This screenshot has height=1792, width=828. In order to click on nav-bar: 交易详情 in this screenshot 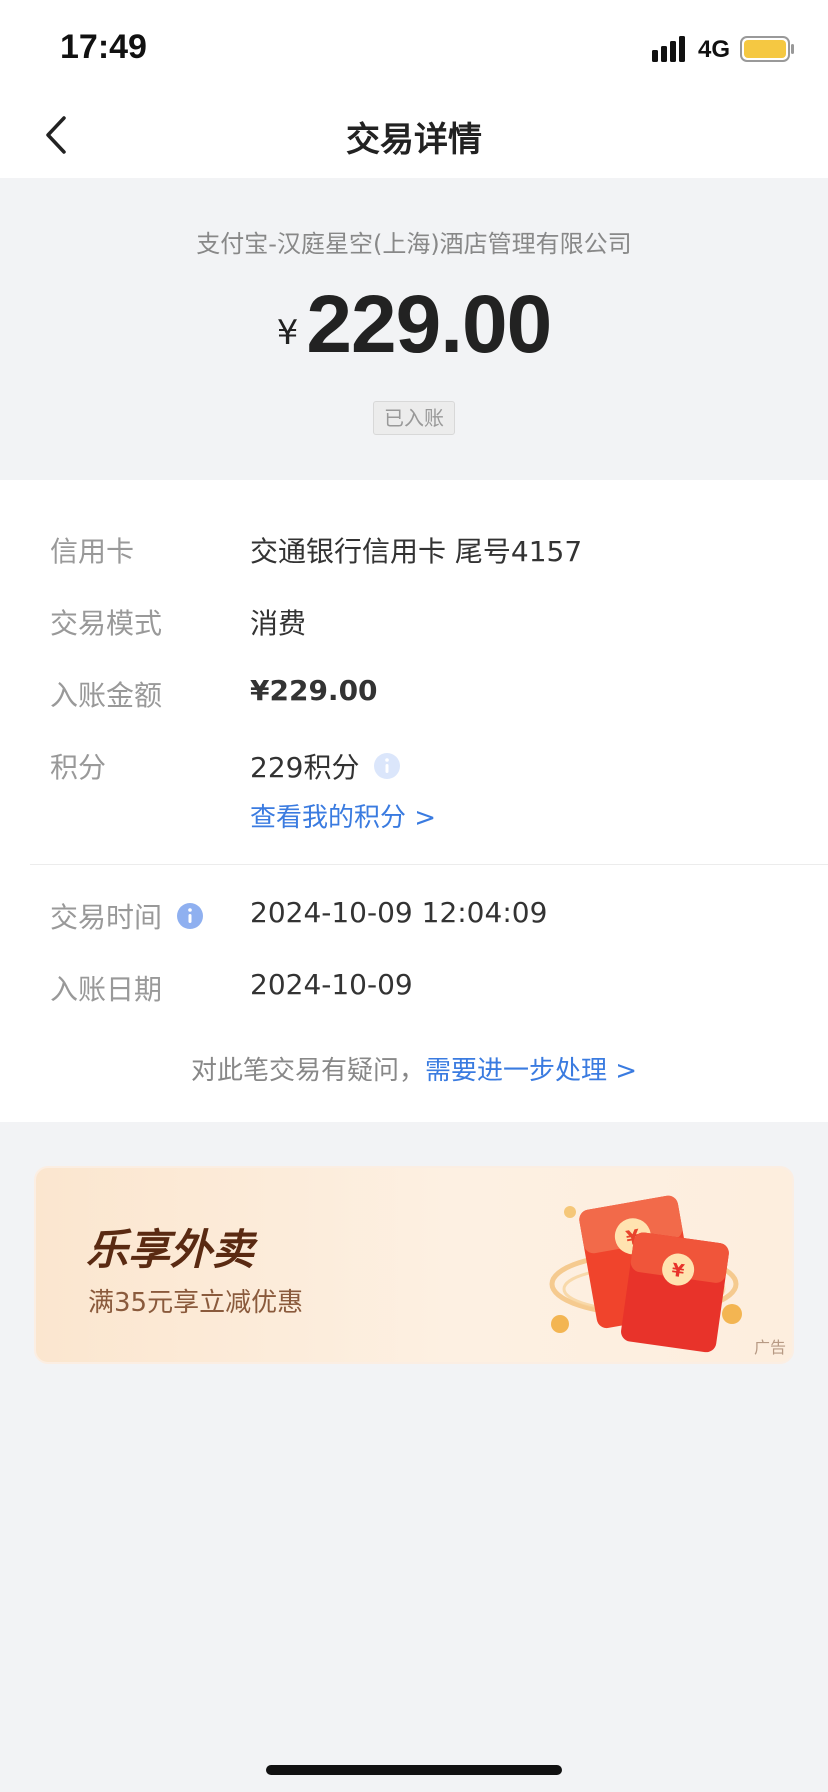, I will do `click(414, 139)`.